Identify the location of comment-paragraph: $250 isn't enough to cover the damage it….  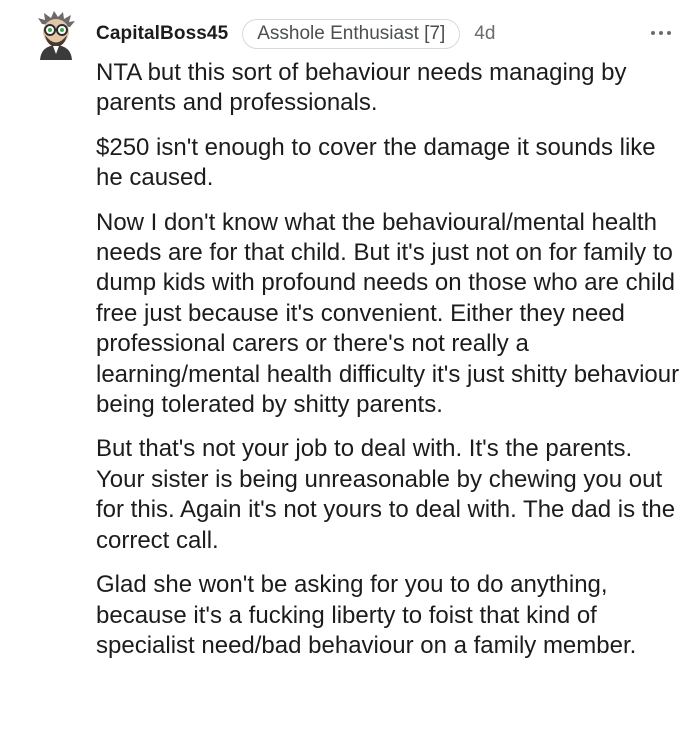
(376, 162).